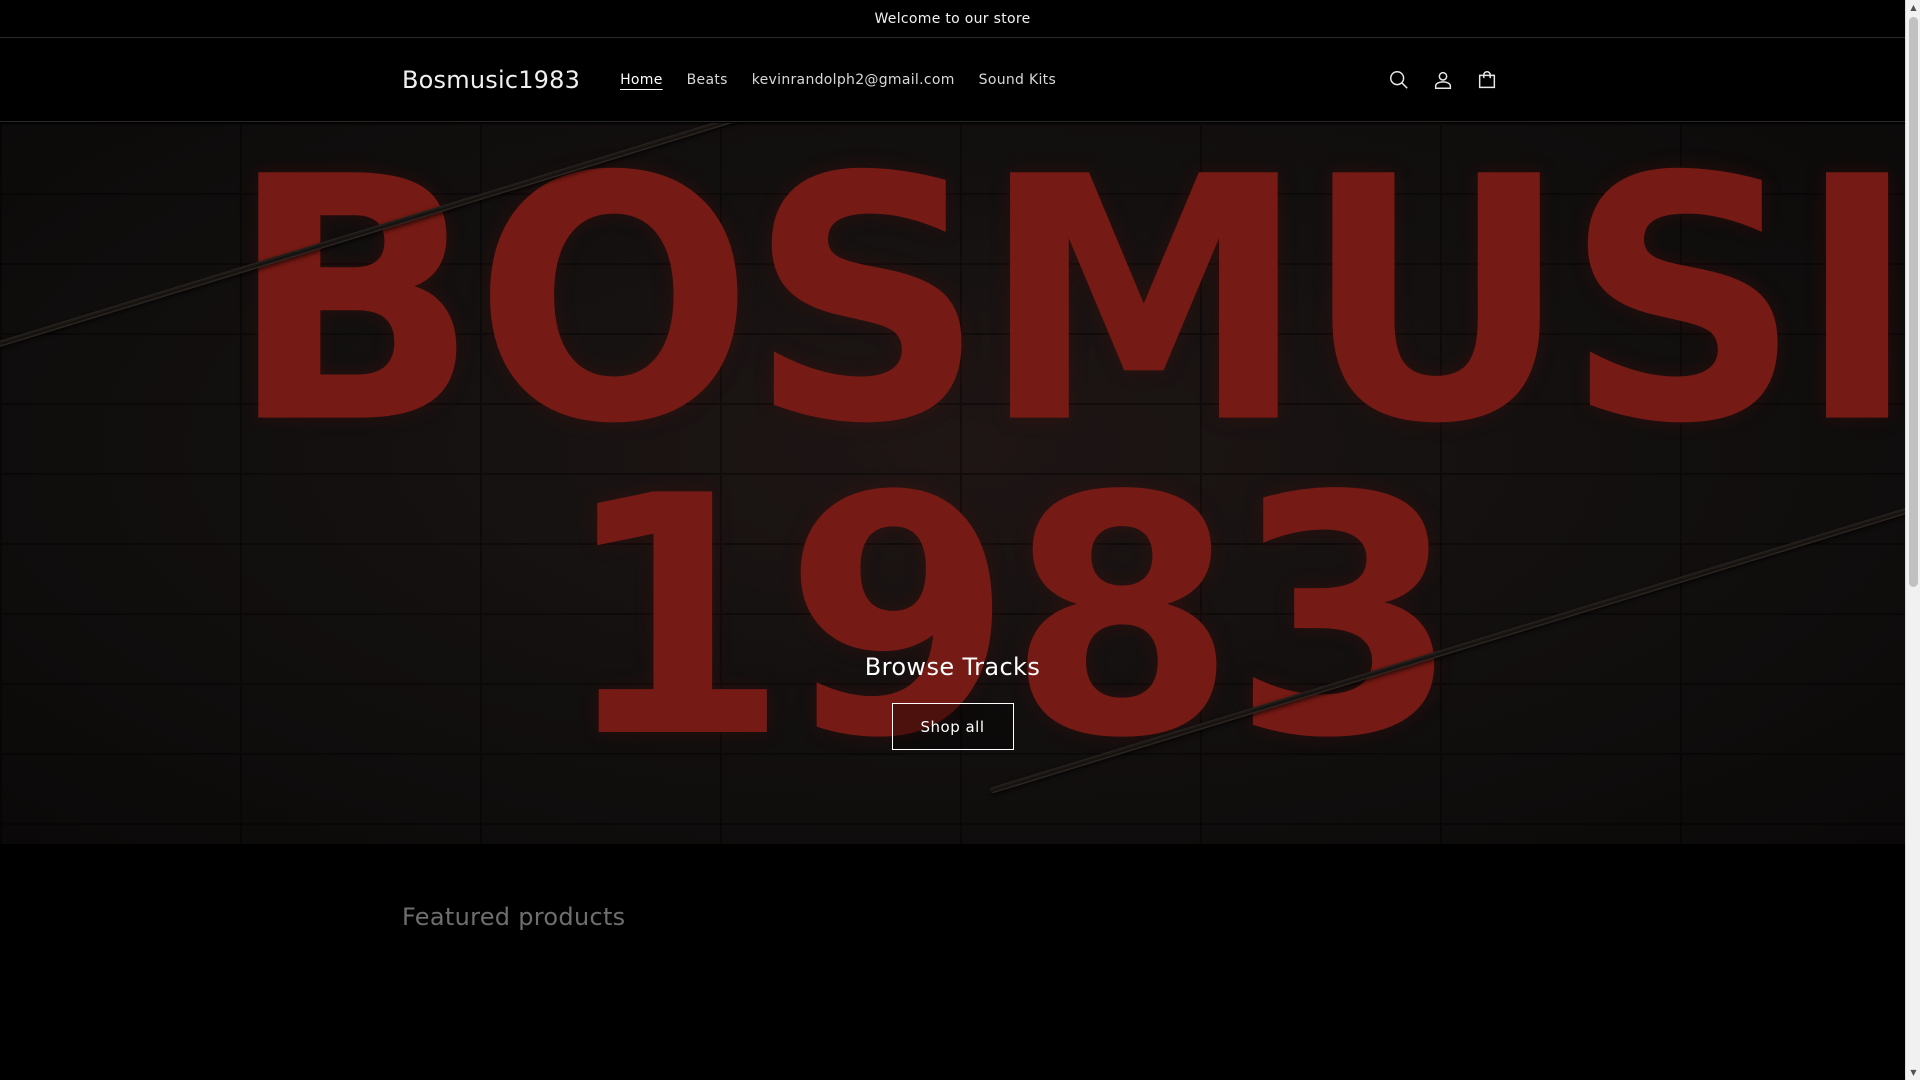 This screenshot has height=1080, width=1920. Describe the element at coordinates (707, 80) in the screenshot. I see `nav-beats: Beats` at that location.